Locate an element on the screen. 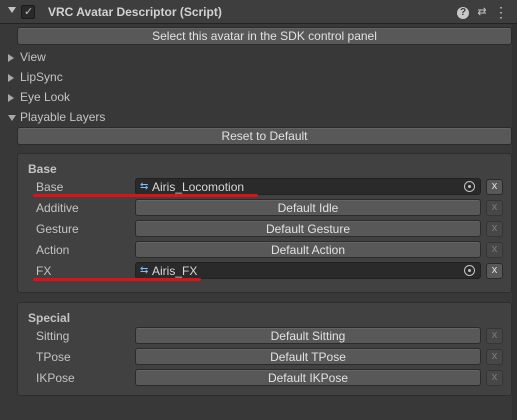  clear-base-button: x is located at coordinates (494, 187).